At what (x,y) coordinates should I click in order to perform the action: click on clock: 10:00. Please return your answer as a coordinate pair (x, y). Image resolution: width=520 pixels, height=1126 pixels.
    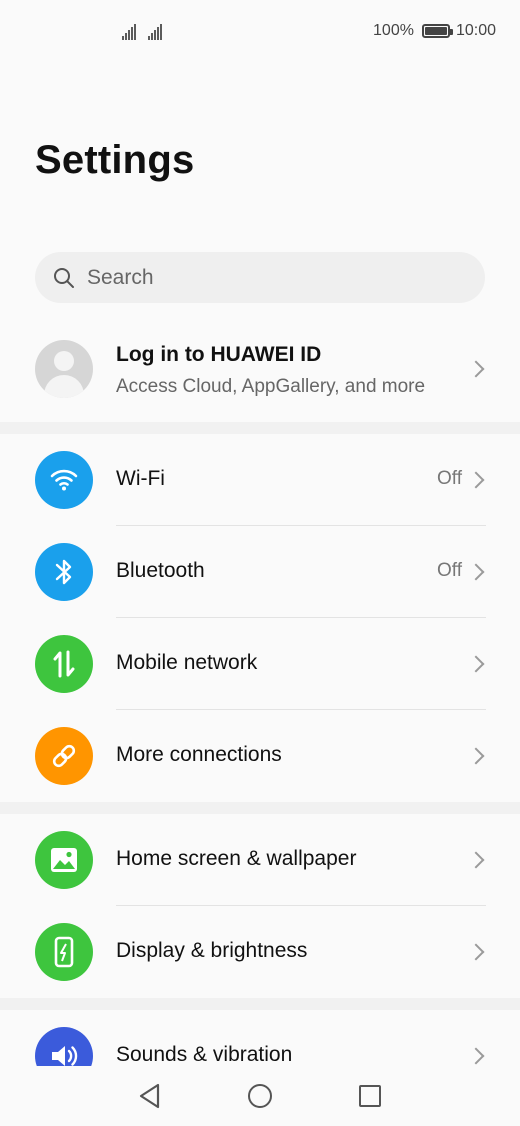
    Looking at the image, I should click on (475, 30).